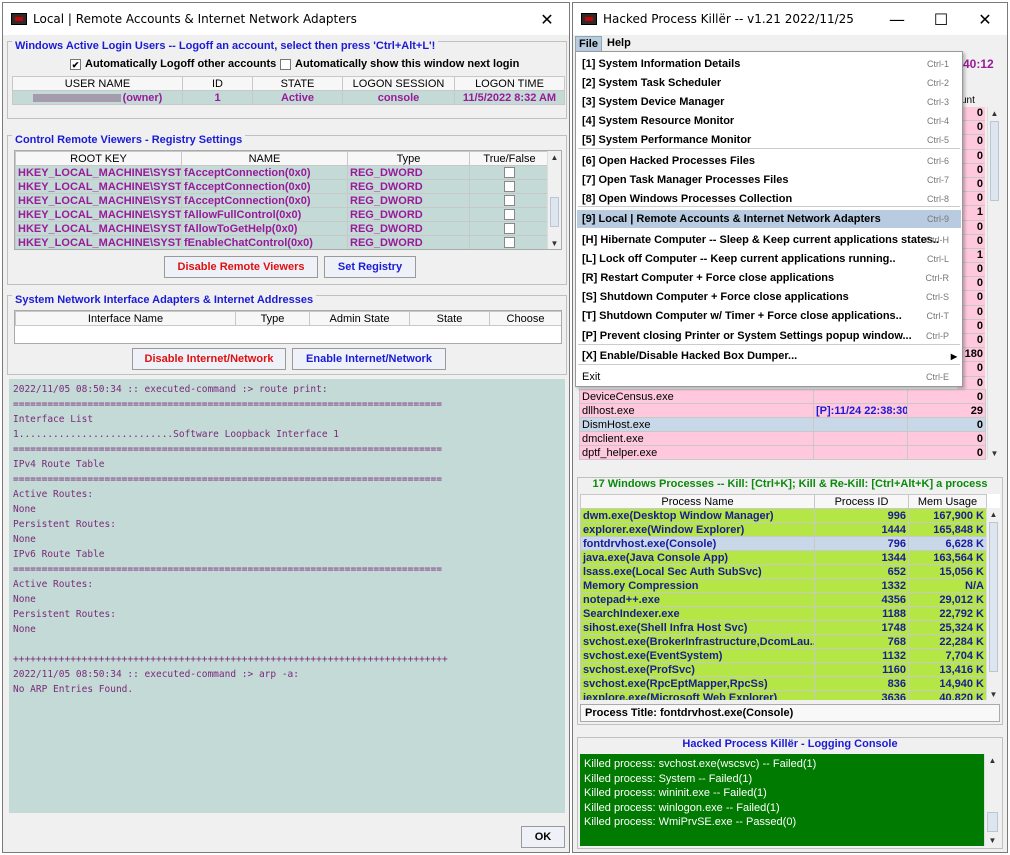 The height and width of the screenshot is (855, 1010). Describe the element at coordinates (947, 501) in the screenshot. I see `col-header: Mem Usage` at that location.